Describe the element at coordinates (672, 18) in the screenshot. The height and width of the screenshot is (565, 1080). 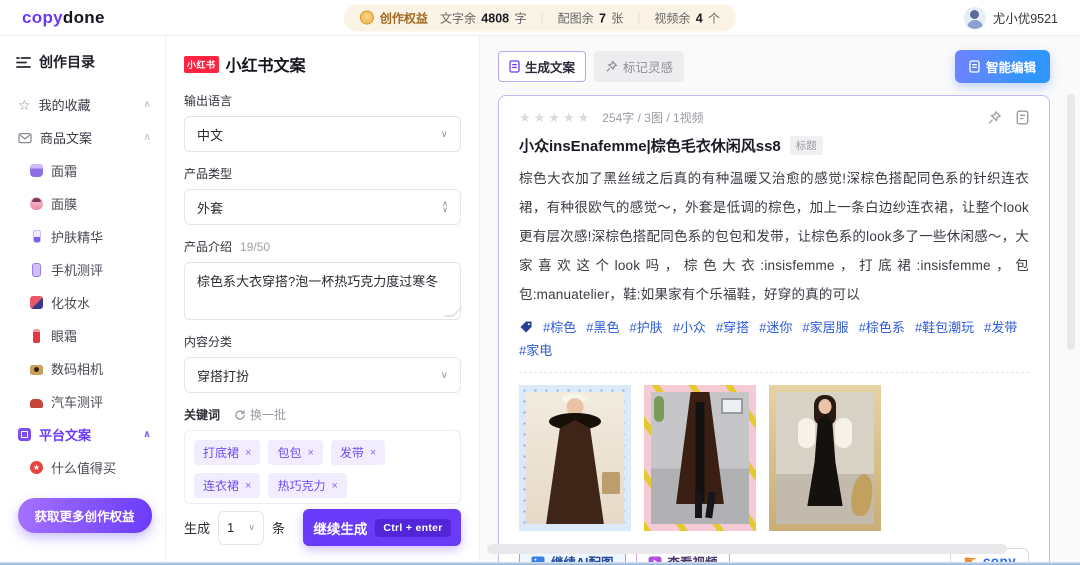
I see `video-quota-label: 视频余` at that location.